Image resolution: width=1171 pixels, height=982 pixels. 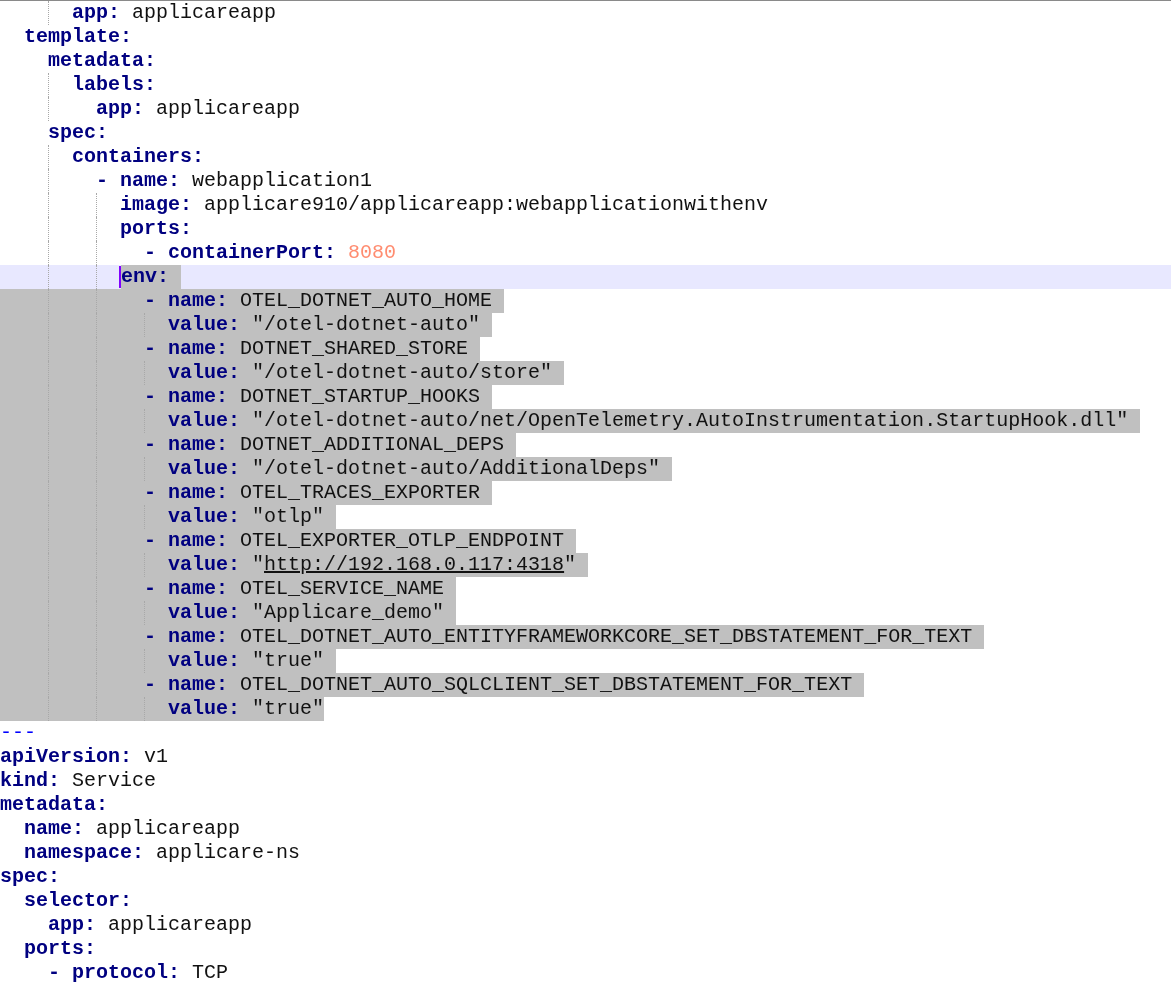 What do you see at coordinates (402, 373) in the screenshot?
I see `yaml-value: "/otel-dotnet-auto/store"` at bounding box center [402, 373].